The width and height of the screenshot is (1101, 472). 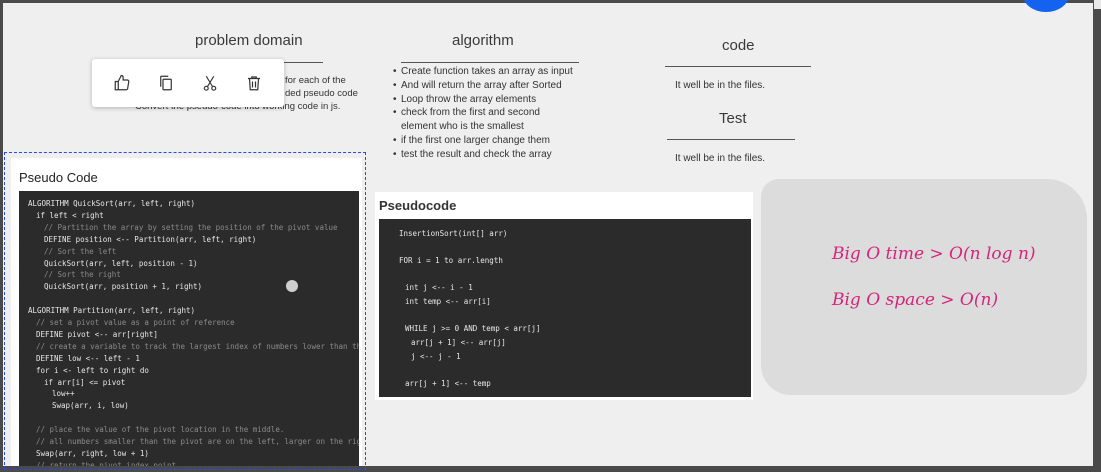 What do you see at coordinates (448, 383) in the screenshot?
I see `code-line: arr[j + 1] <-- temp` at bounding box center [448, 383].